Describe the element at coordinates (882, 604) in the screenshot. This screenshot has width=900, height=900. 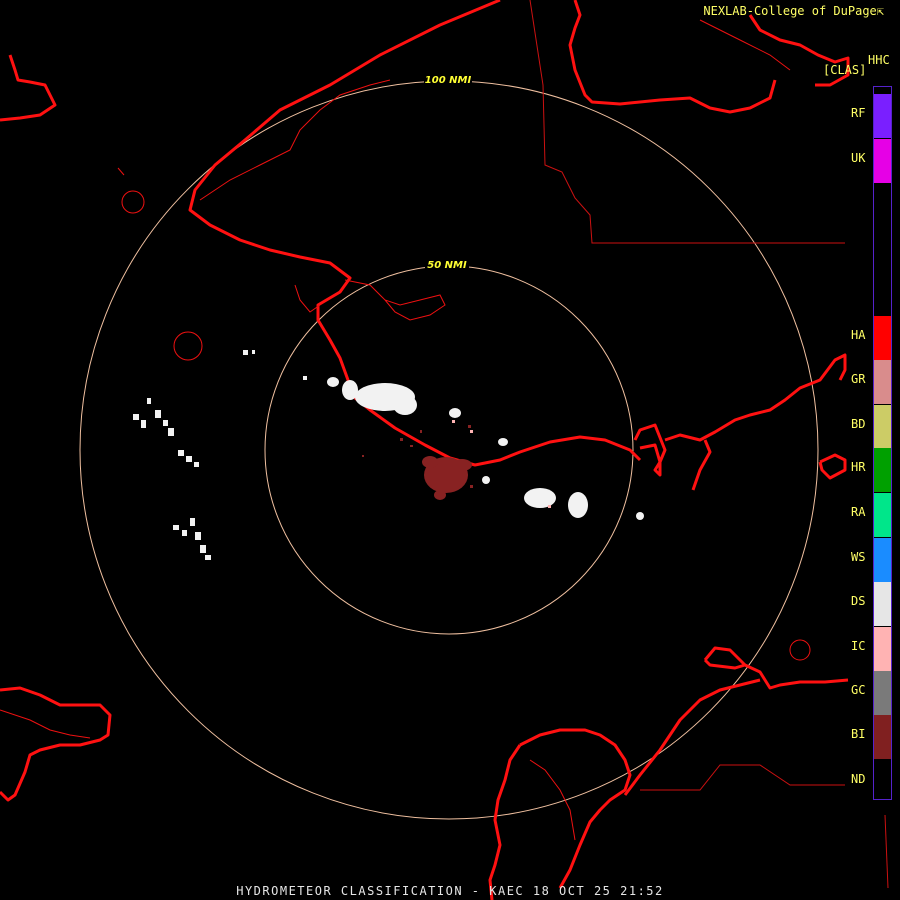
I see `legend-swatch-ds` at that location.